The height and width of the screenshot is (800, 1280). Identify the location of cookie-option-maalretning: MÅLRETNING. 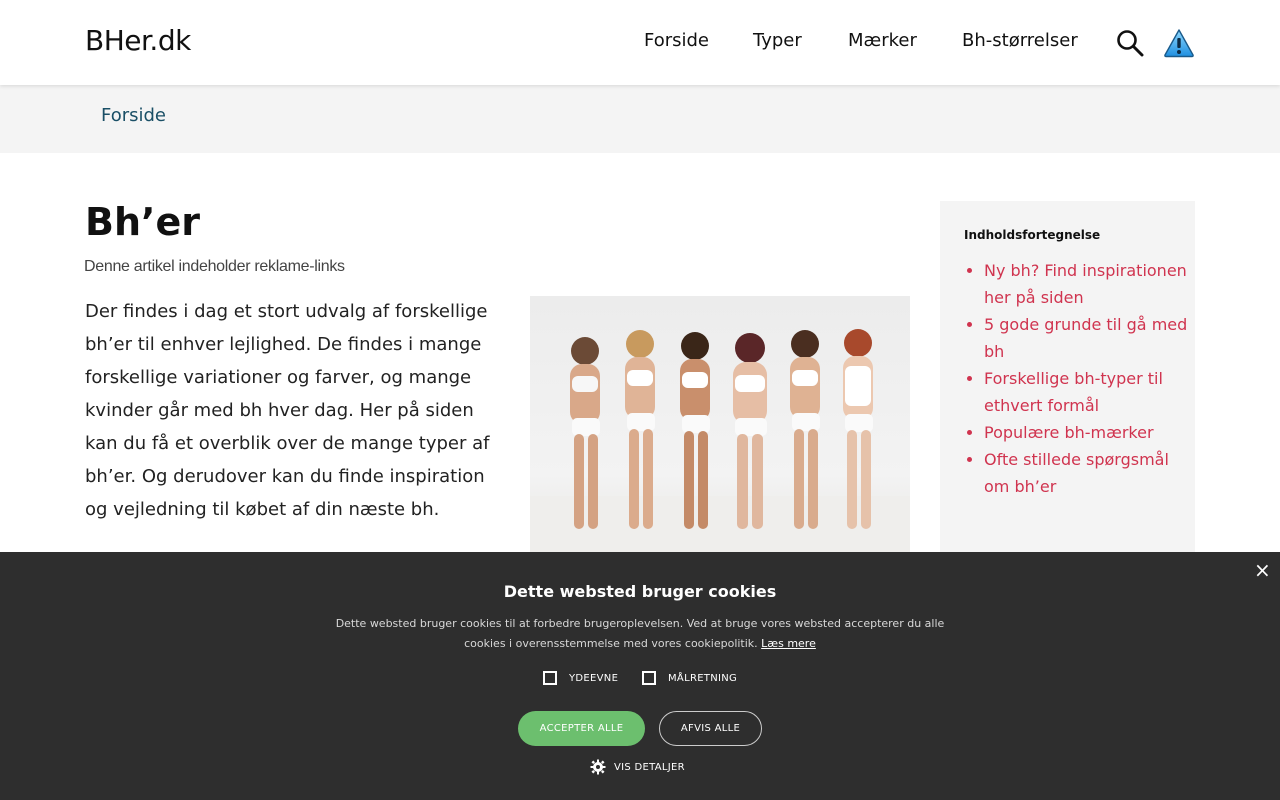
(689, 678).